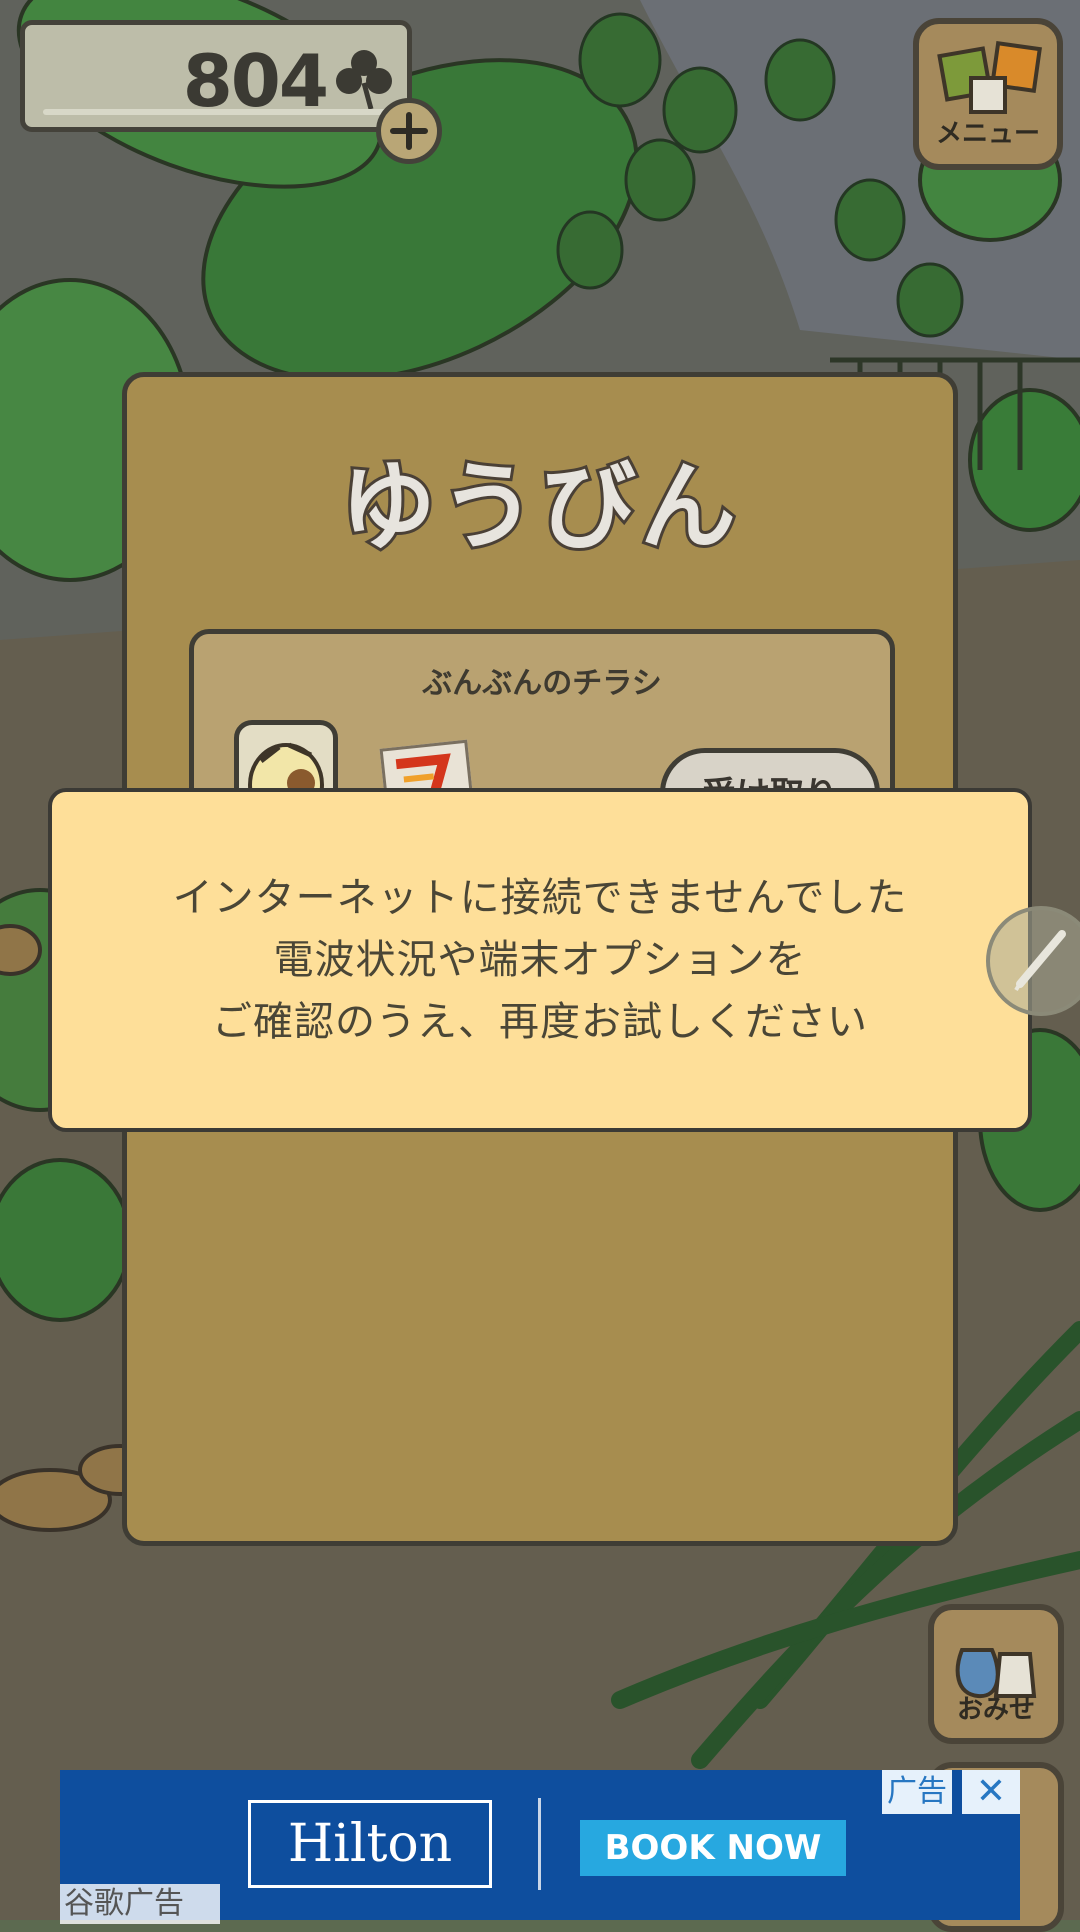  Describe the element at coordinates (216, 76) in the screenshot. I see `clover-counter: 804` at that location.